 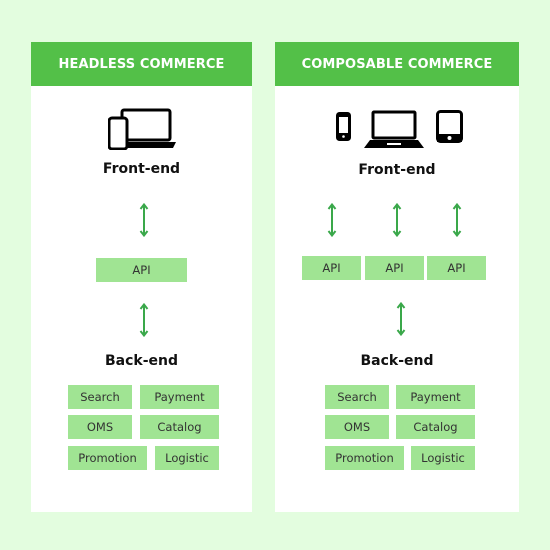 What do you see at coordinates (141, 64) in the screenshot?
I see `headless-title: HEADLESS COMMERCE` at bounding box center [141, 64].